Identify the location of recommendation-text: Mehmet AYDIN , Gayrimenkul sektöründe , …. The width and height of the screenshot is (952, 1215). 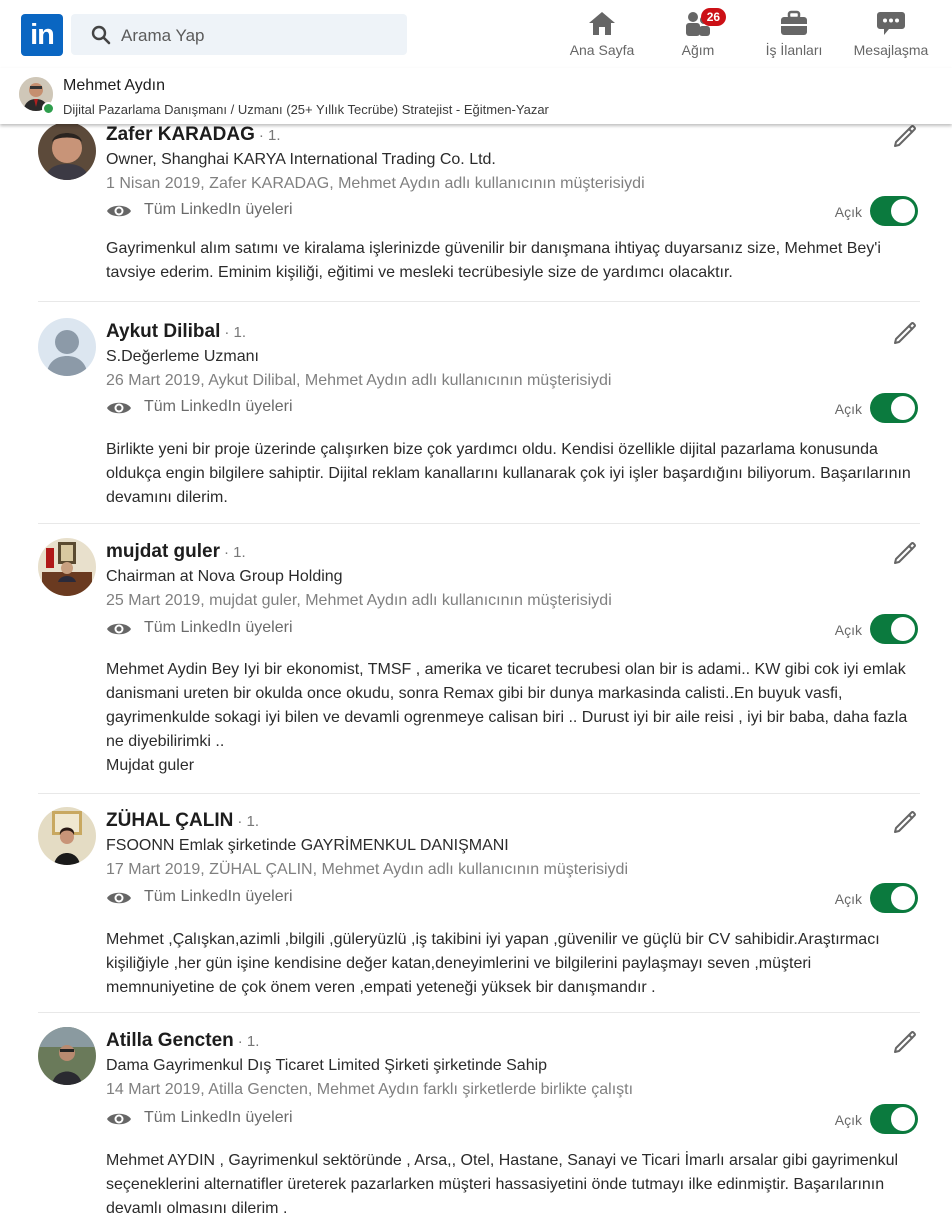
(513, 1182).